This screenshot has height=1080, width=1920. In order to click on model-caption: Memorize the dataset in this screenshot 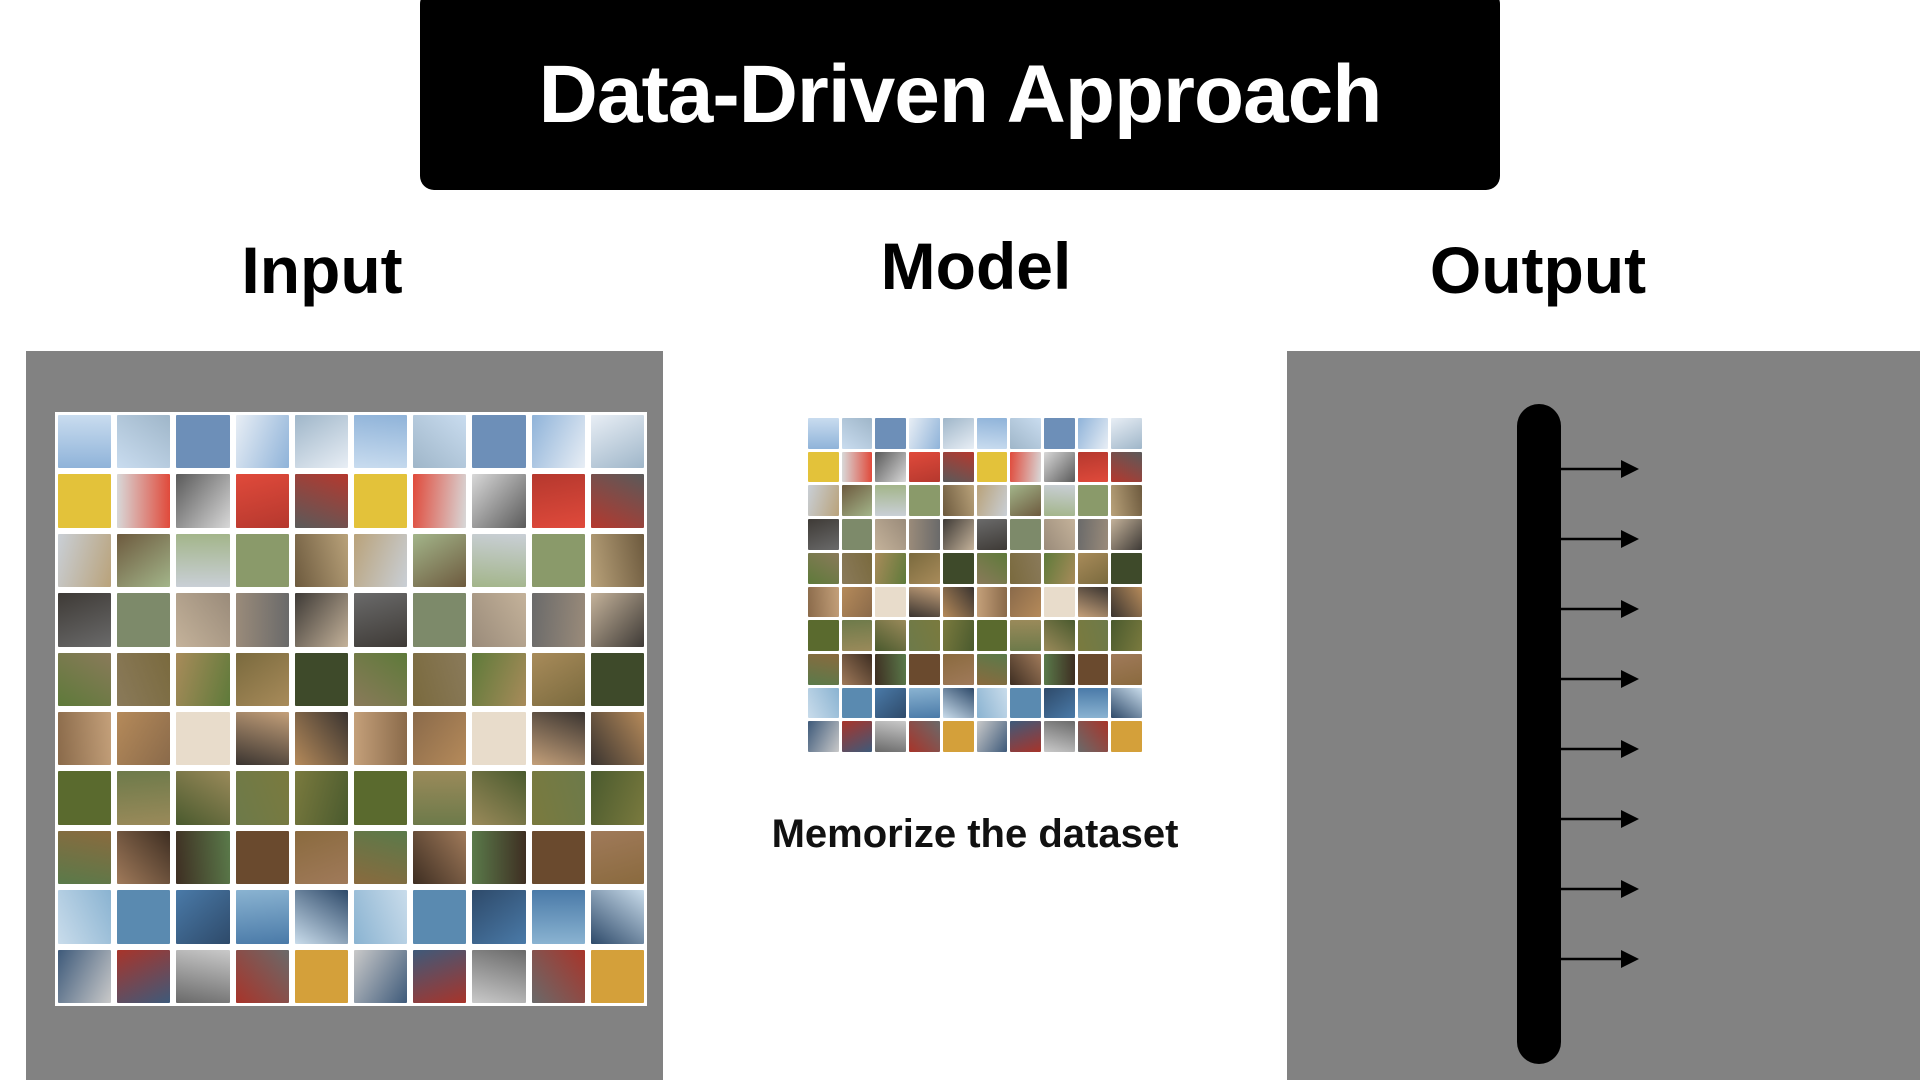, I will do `click(975, 834)`.